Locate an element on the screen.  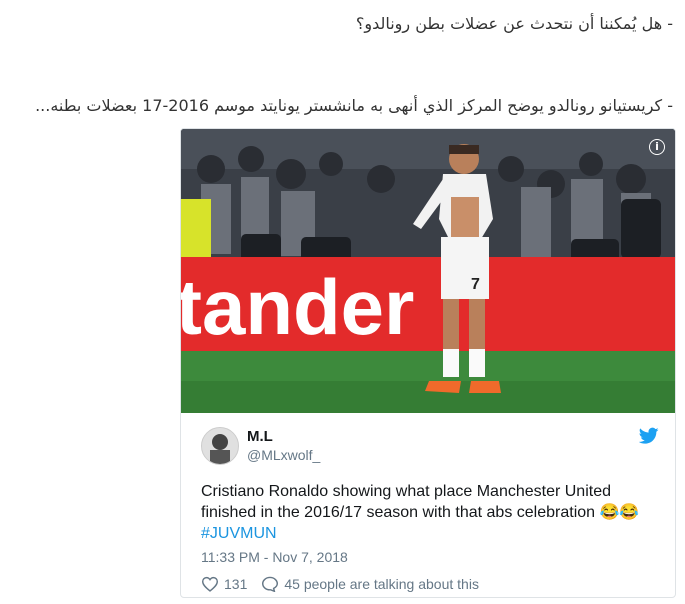
tweet-actions: 131 45 people are talking about this is located at coordinates (340, 584).